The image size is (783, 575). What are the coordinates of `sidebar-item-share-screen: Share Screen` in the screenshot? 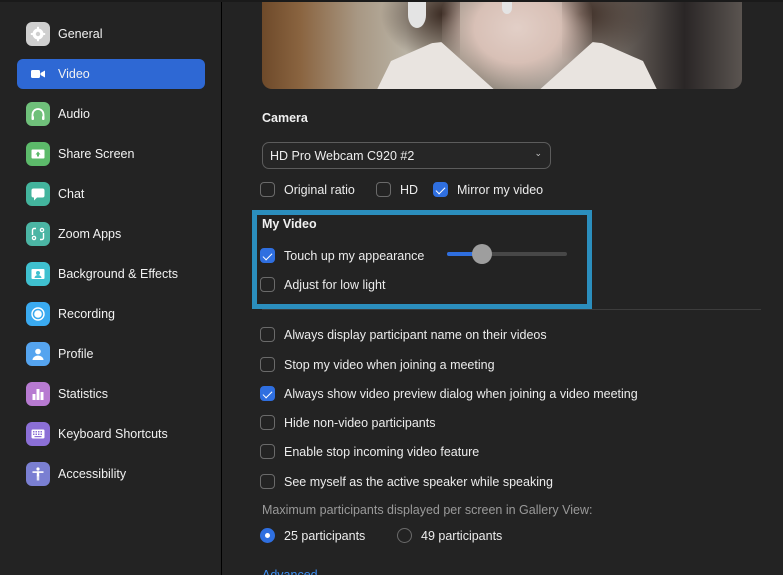 It's located at (111, 154).